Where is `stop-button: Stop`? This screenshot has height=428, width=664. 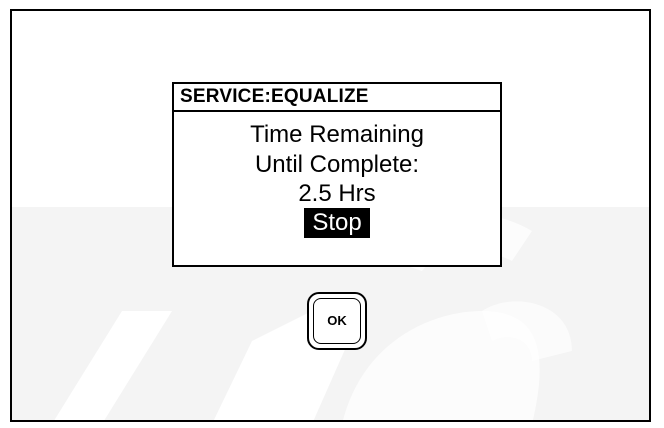 stop-button: Stop is located at coordinates (337, 223).